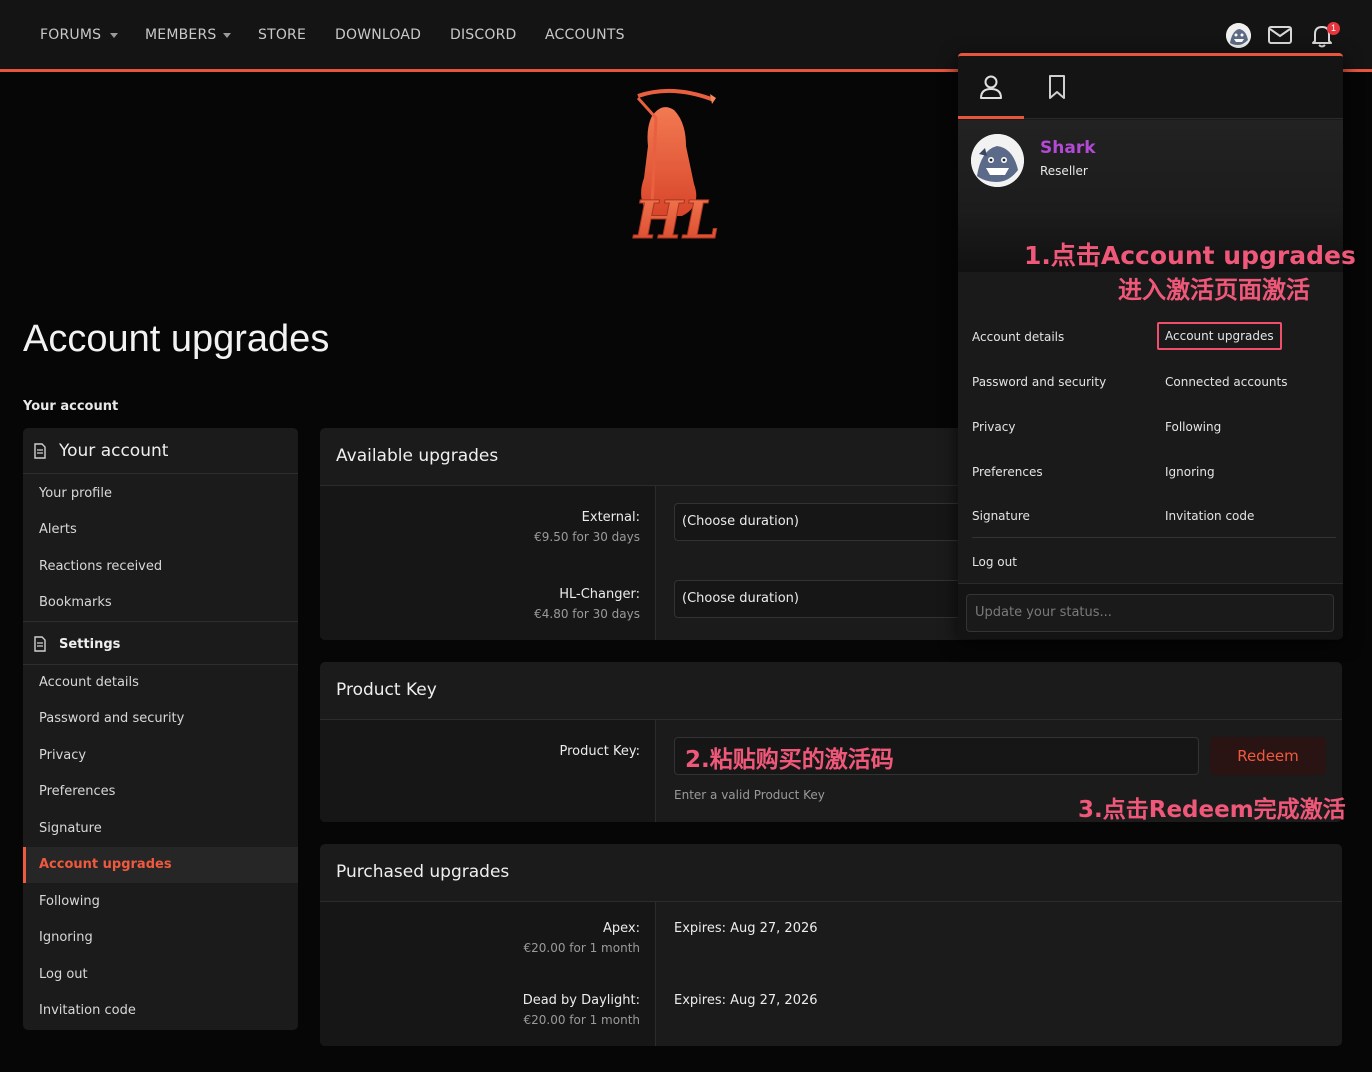 This screenshot has height=1072, width=1372. What do you see at coordinates (483, 35) in the screenshot?
I see `nav-discord: DISCORD` at bounding box center [483, 35].